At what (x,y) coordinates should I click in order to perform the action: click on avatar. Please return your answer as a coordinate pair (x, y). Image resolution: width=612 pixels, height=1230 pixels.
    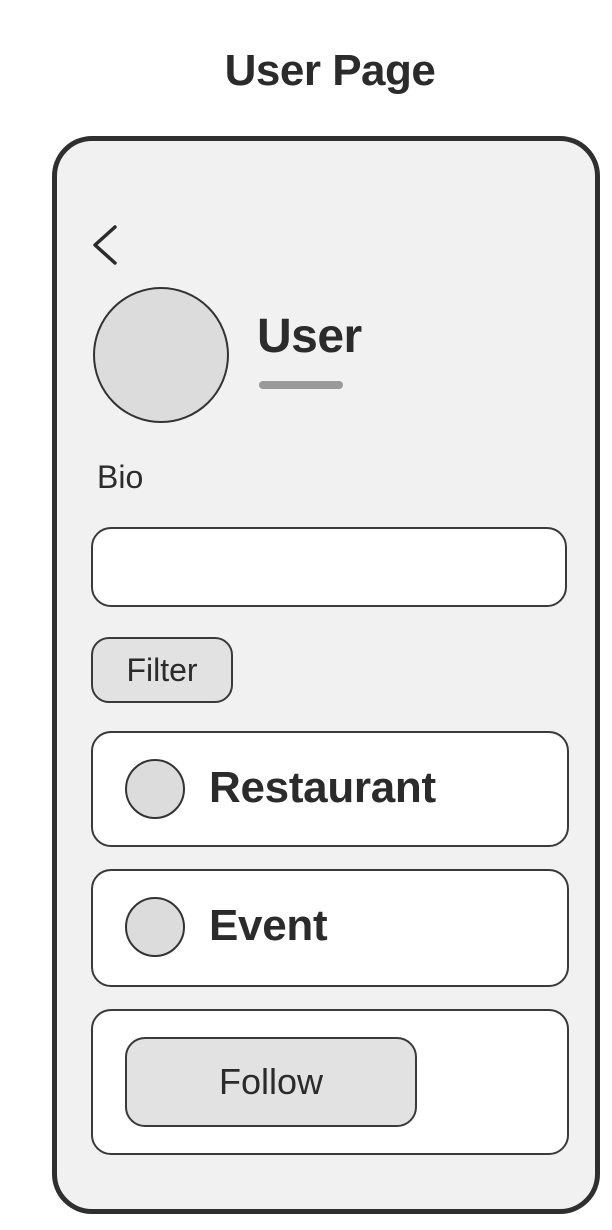
    Looking at the image, I should click on (161, 355).